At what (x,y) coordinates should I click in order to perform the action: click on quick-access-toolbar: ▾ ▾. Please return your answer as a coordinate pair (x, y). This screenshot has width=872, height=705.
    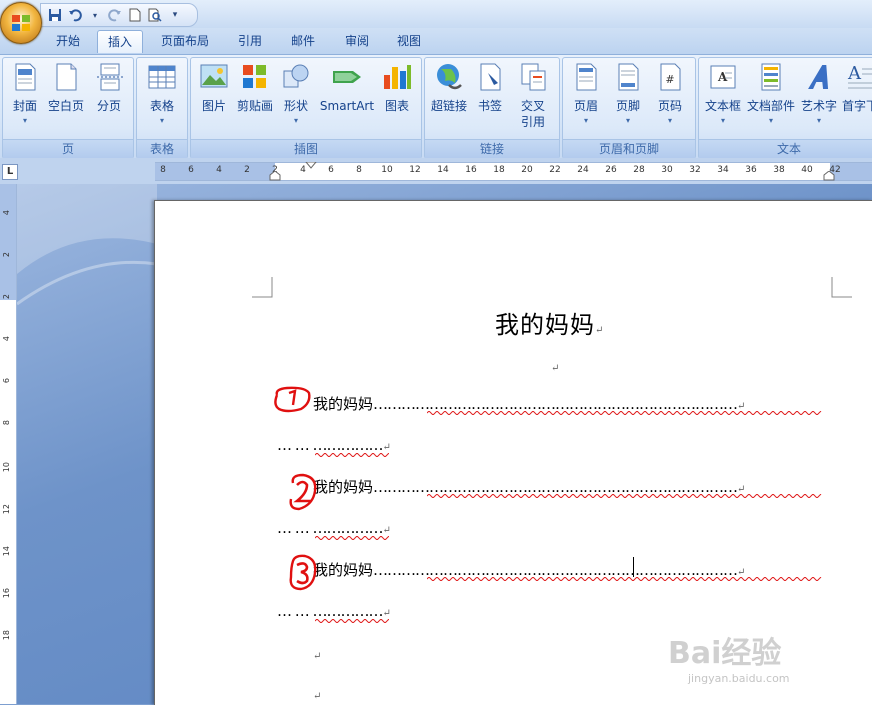
    Looking at the image, I should click on (119, 15).